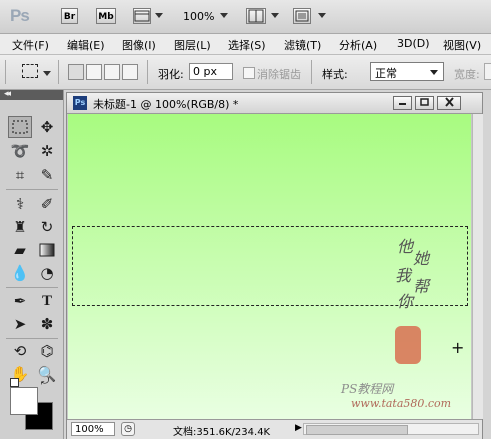 Image resolution: width=491 pixels, height=439 pixels. I want to click on subtract-from-selection-icon, so click(112, 72).